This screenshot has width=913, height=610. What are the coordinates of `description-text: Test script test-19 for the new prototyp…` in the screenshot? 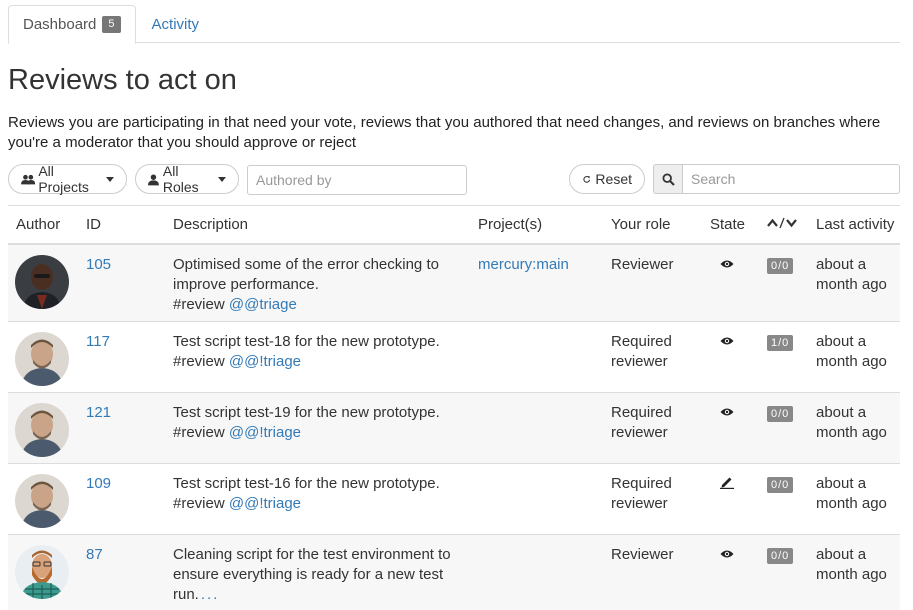 It's located at (306, 412).